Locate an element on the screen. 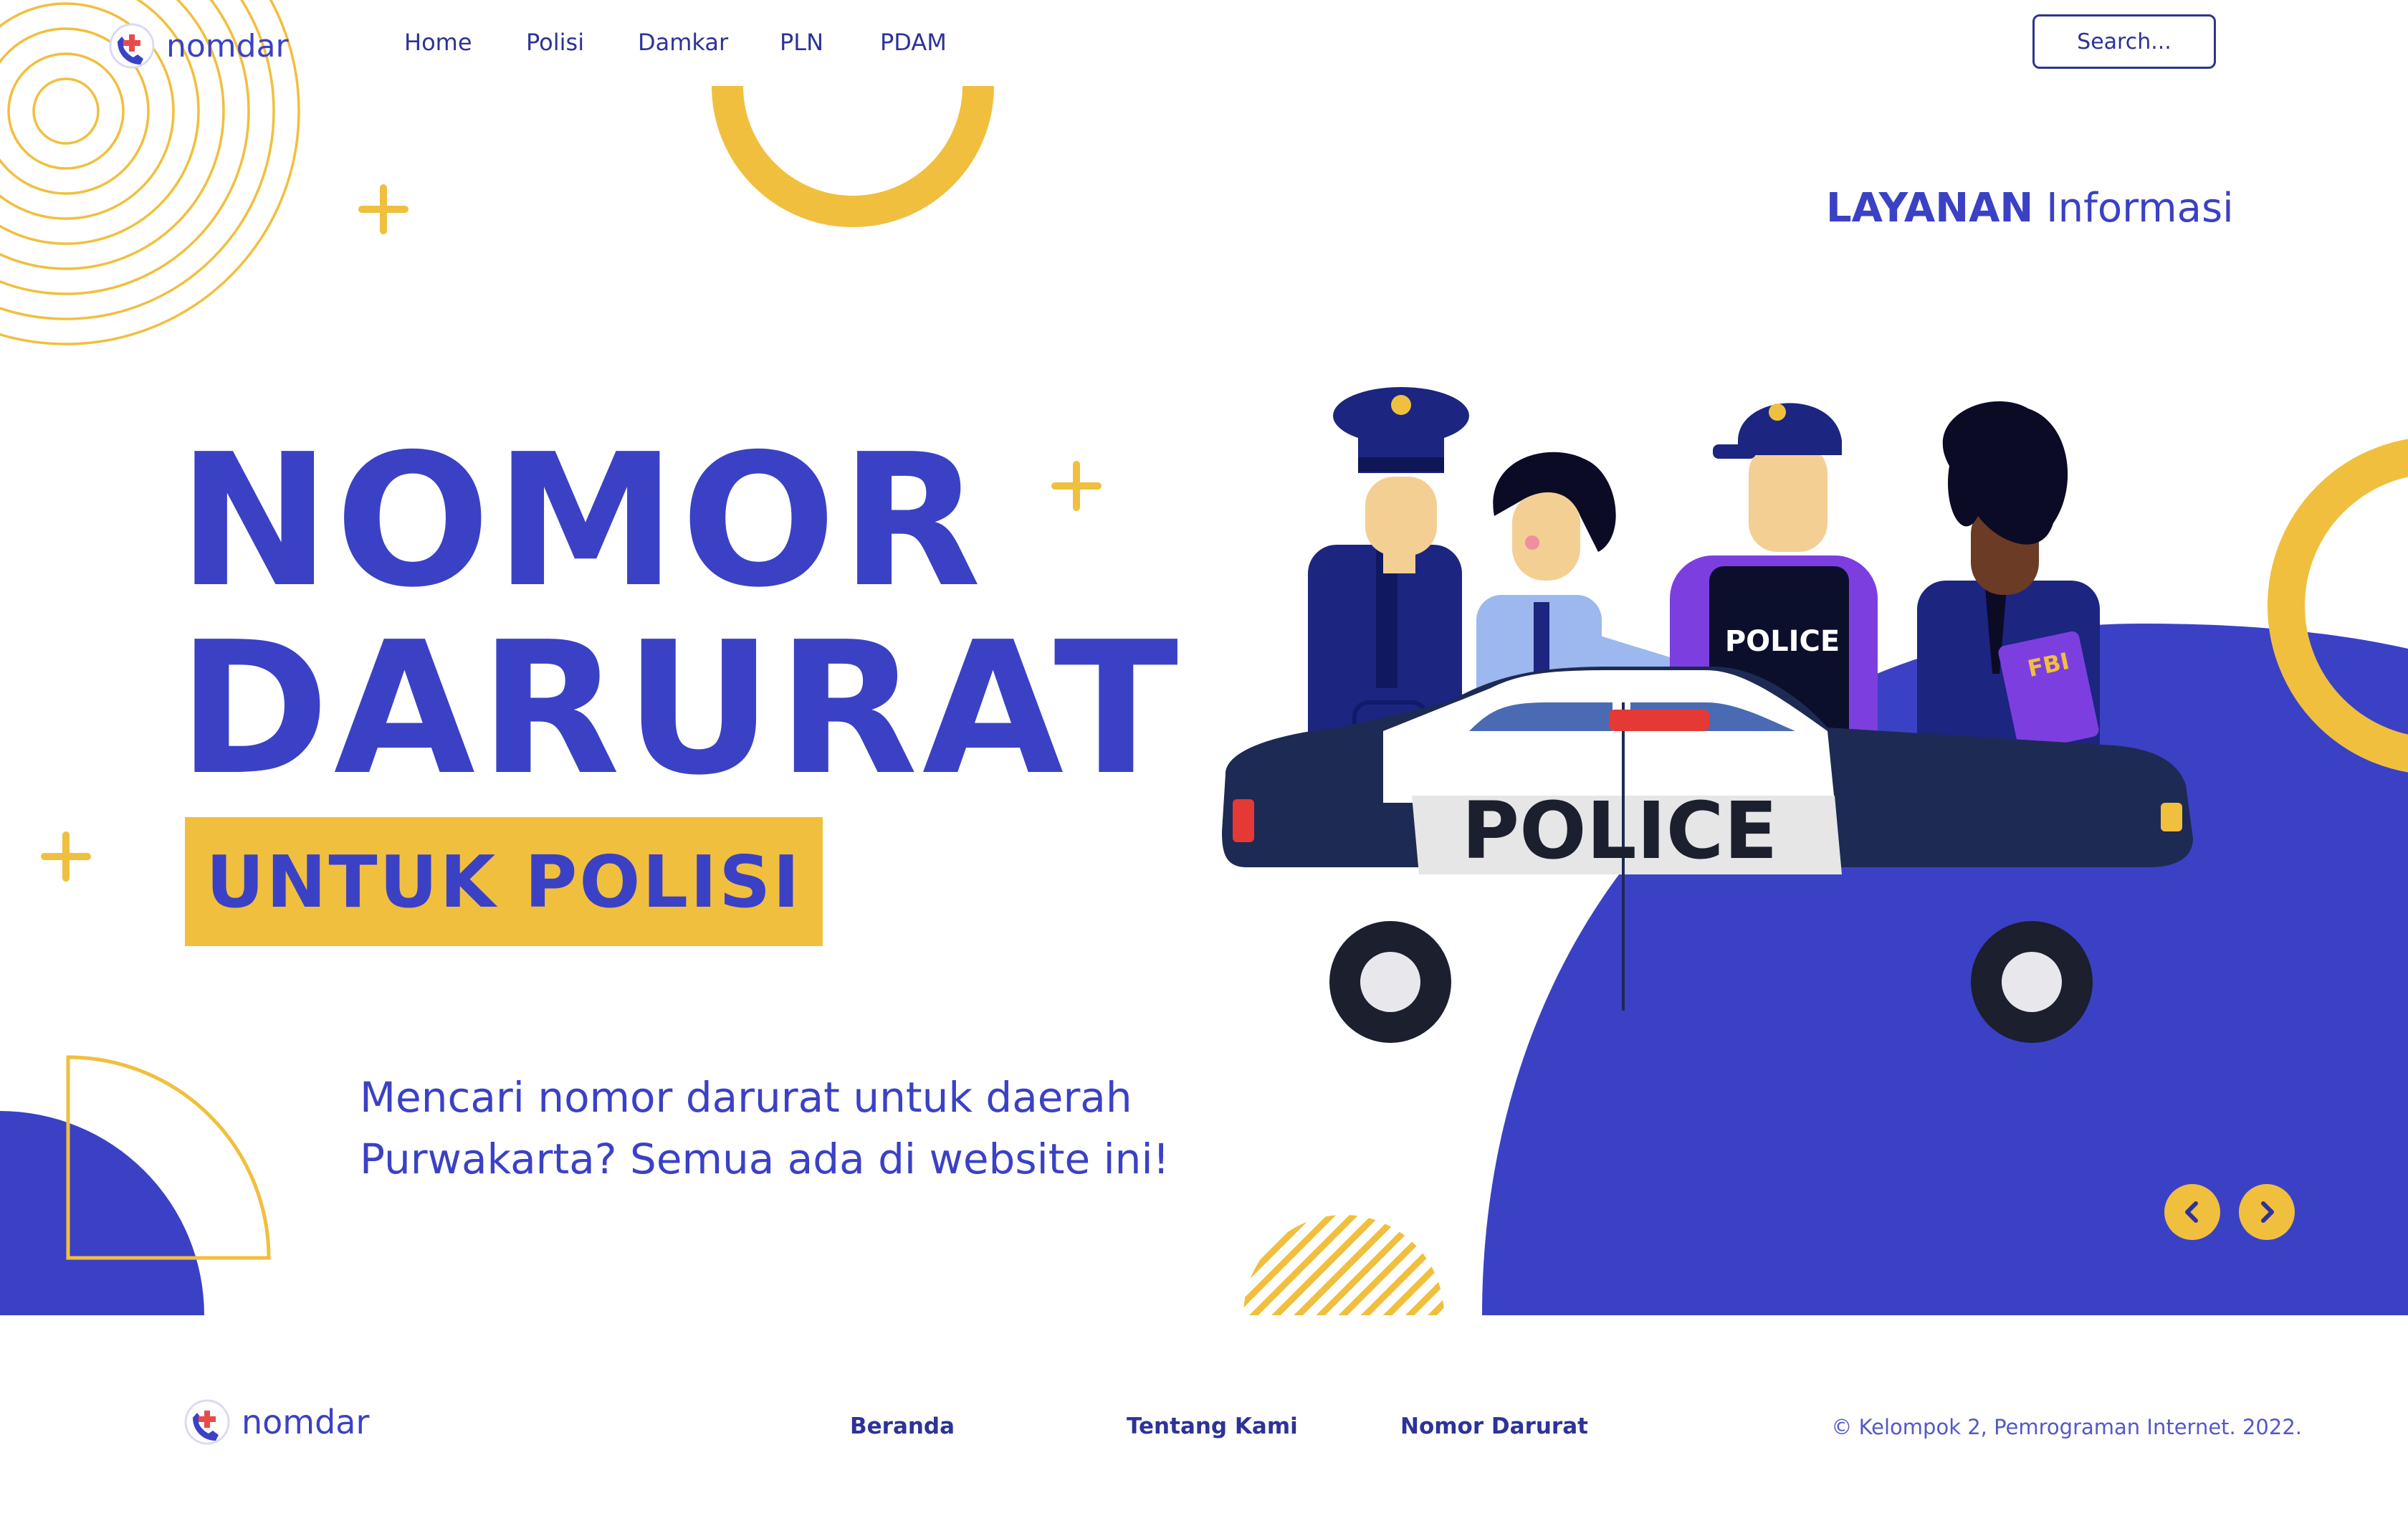  subtitle-line2: Purwakarta? Semua ada di website ini! is located at coordinates (765, 1159).